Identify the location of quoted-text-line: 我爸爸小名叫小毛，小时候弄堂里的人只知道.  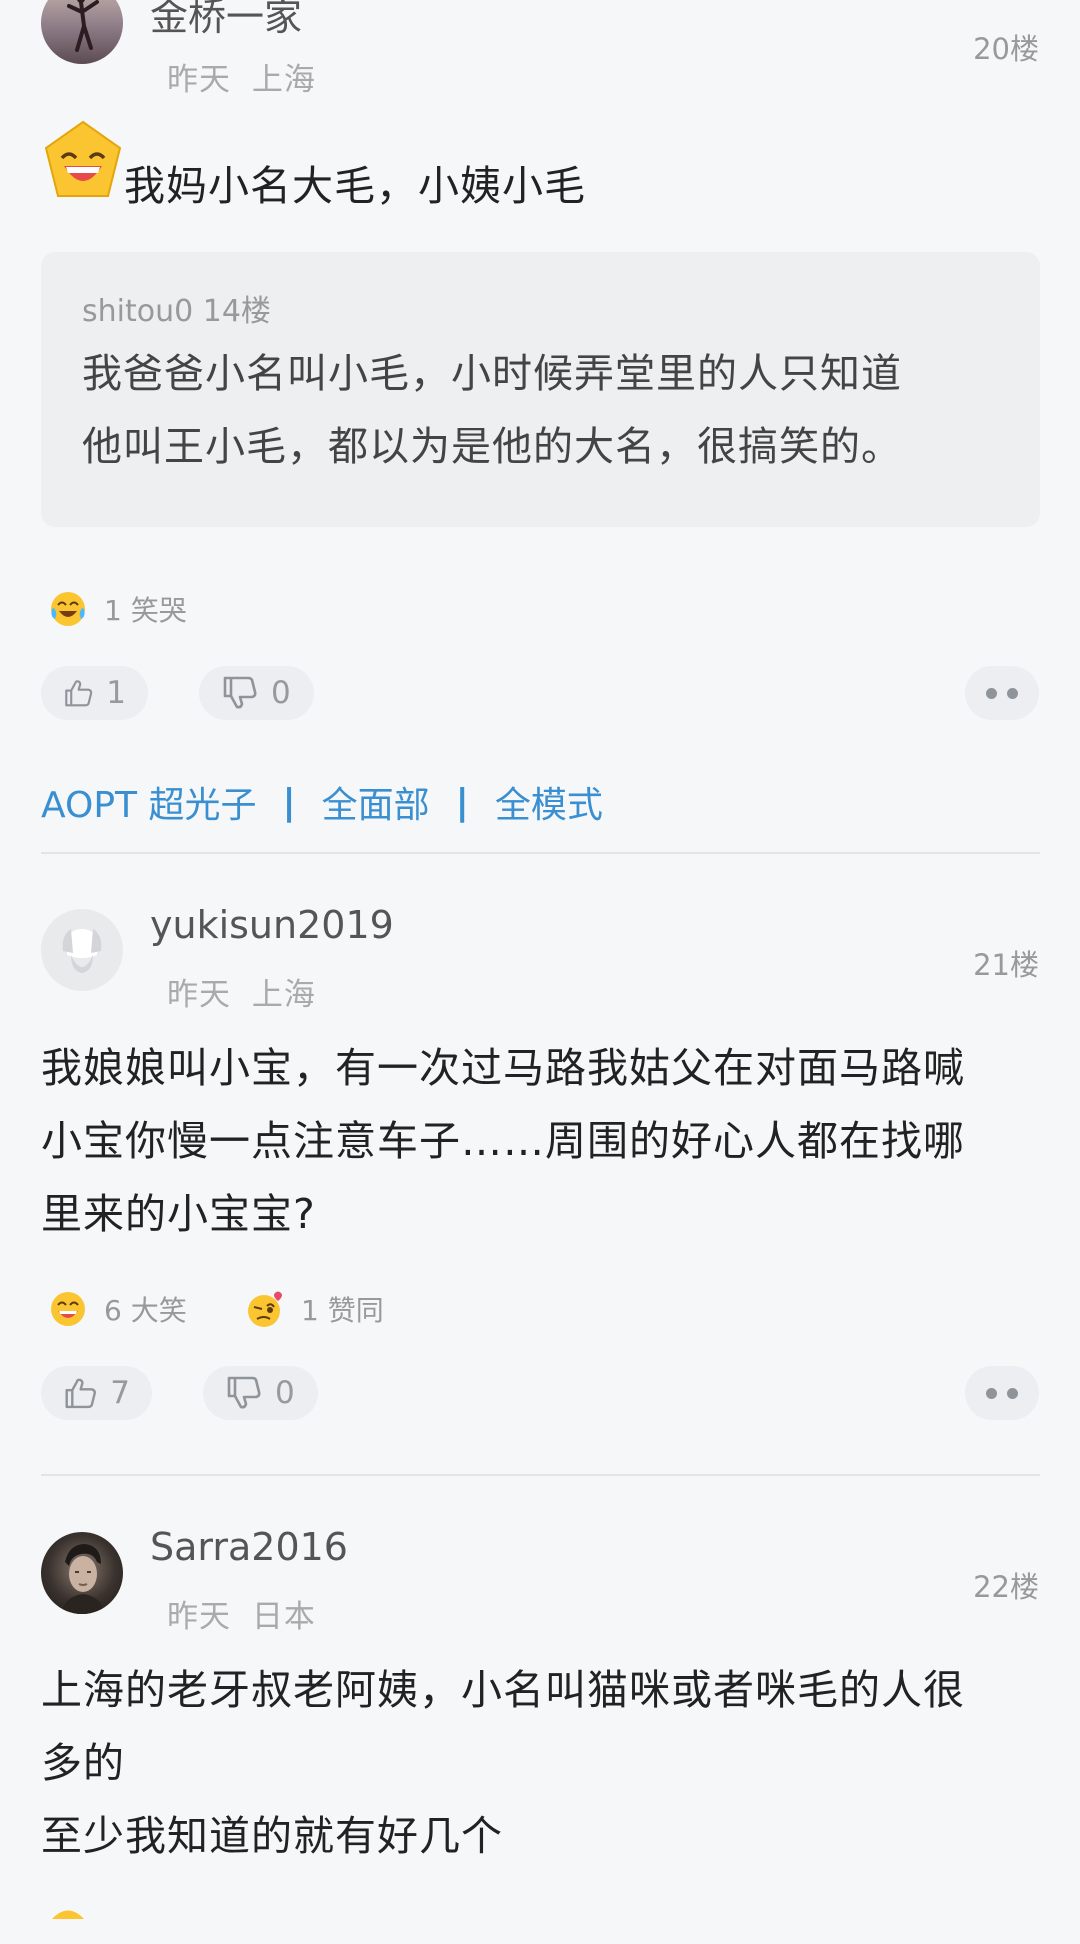
(492, 374).